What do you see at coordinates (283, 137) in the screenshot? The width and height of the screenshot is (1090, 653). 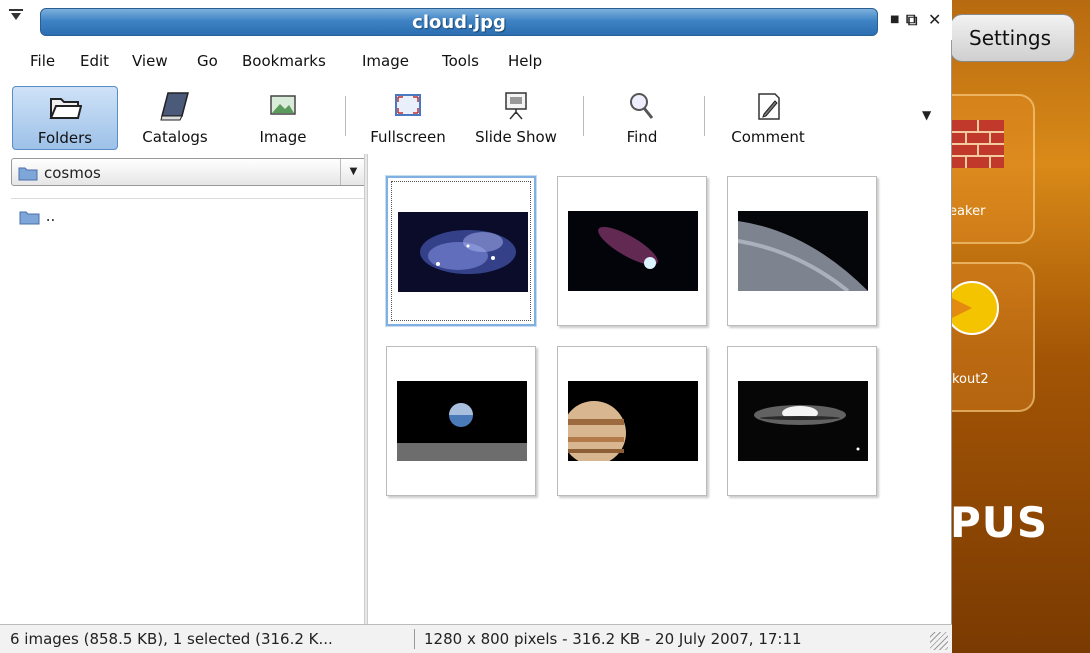 I see `image-label: Image` at bounding box center [283, 137].